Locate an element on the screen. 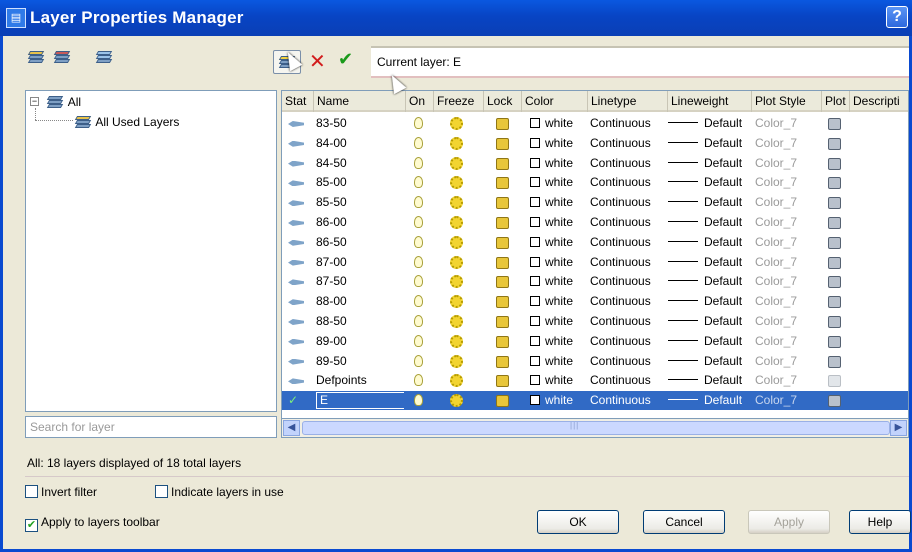  column-header-freeze: Freeze is located at coordinates (459, 101).